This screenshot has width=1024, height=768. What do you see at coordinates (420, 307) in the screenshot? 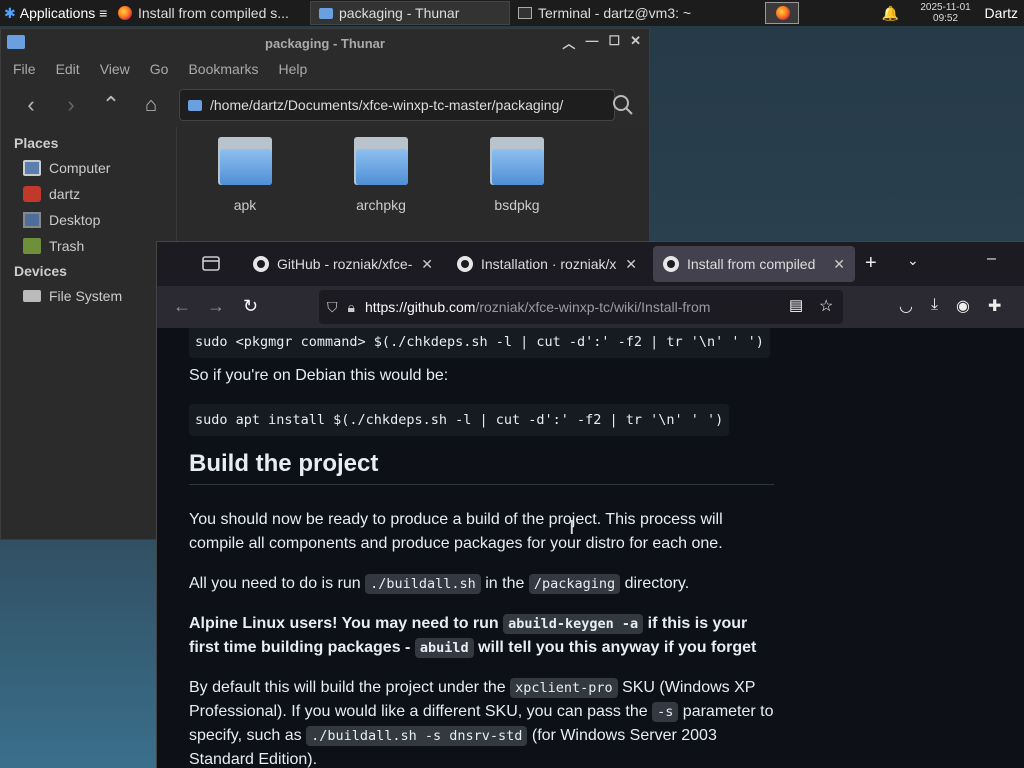
I see `url-domain: https://github.com` at bounding box center [420, 307].